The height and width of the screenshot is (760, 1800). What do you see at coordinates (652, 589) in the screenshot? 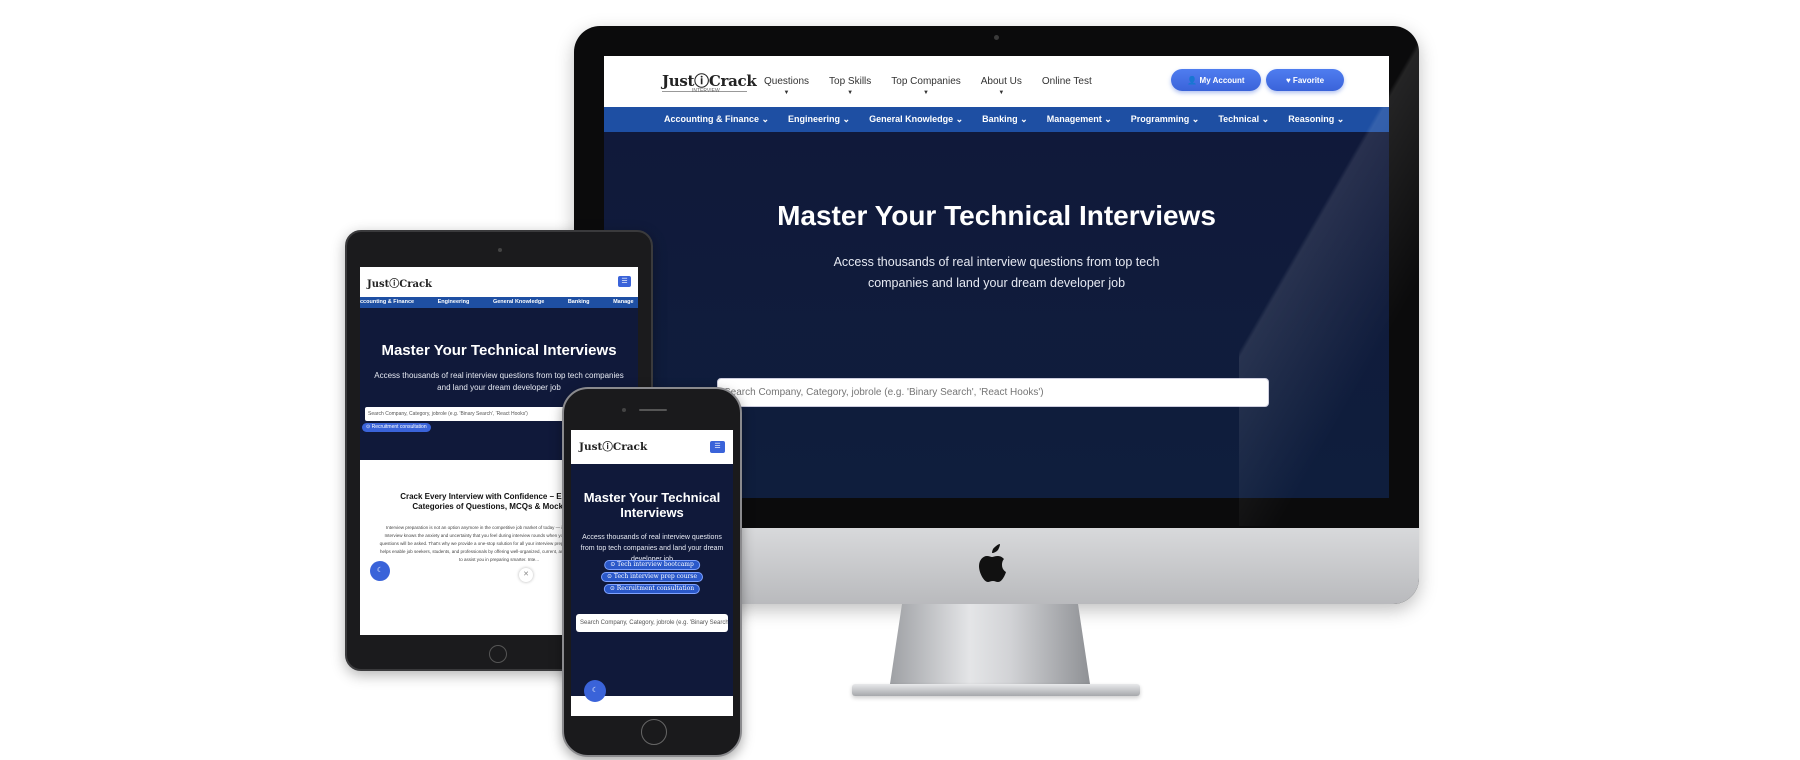
I see `chip-recruitment-consultation: ⊙ Recruitment consultation` at bounding box center [652, 589].